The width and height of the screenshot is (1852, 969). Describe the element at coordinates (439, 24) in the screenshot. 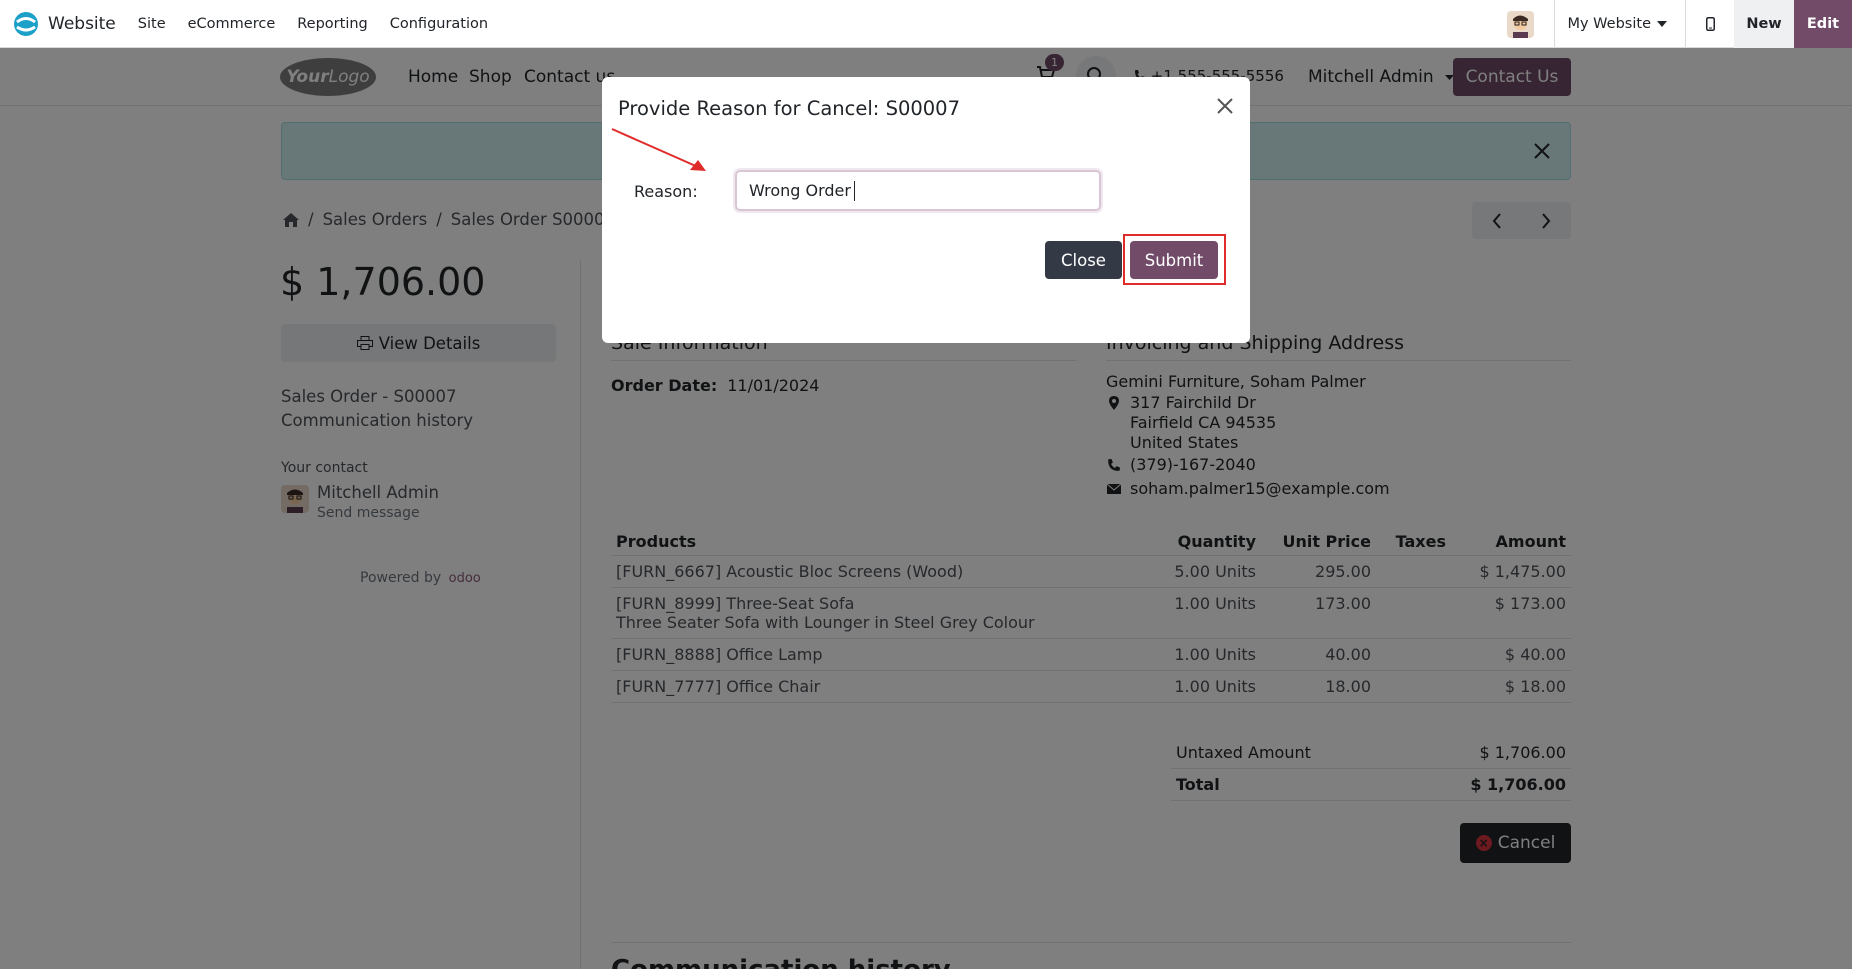

I see `menu-configuration: Configuration` at that location.